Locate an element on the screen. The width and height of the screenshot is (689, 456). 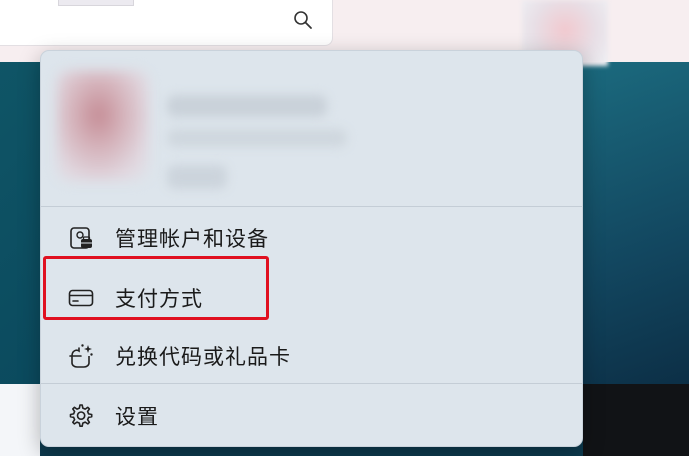
account-email-redacted is located at coordinates (257, 138).